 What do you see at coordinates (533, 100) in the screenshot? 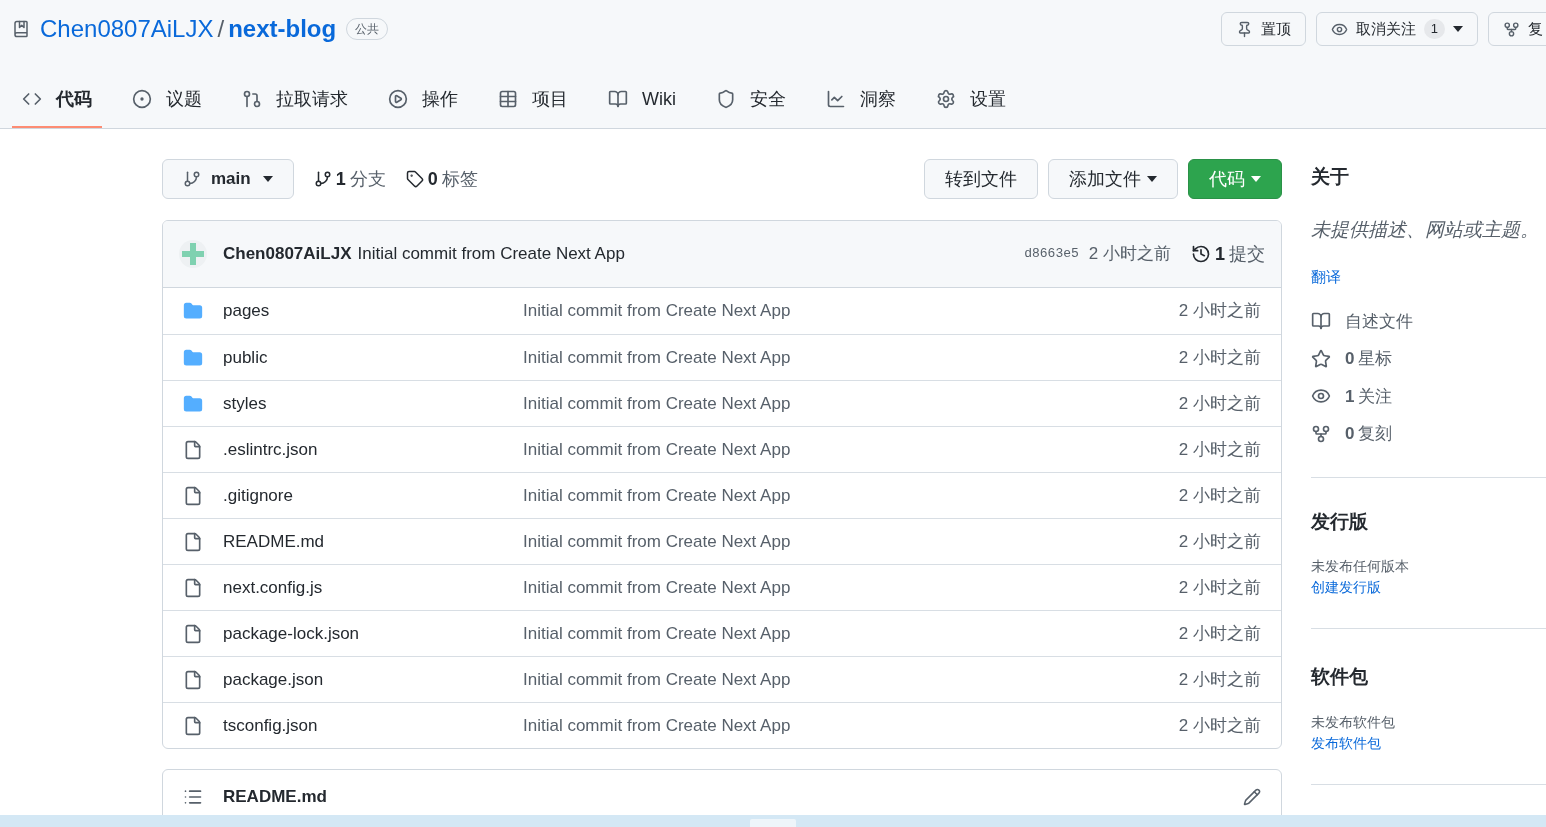
I see `nav-tab: 项目` at bounding box center [533, 100].